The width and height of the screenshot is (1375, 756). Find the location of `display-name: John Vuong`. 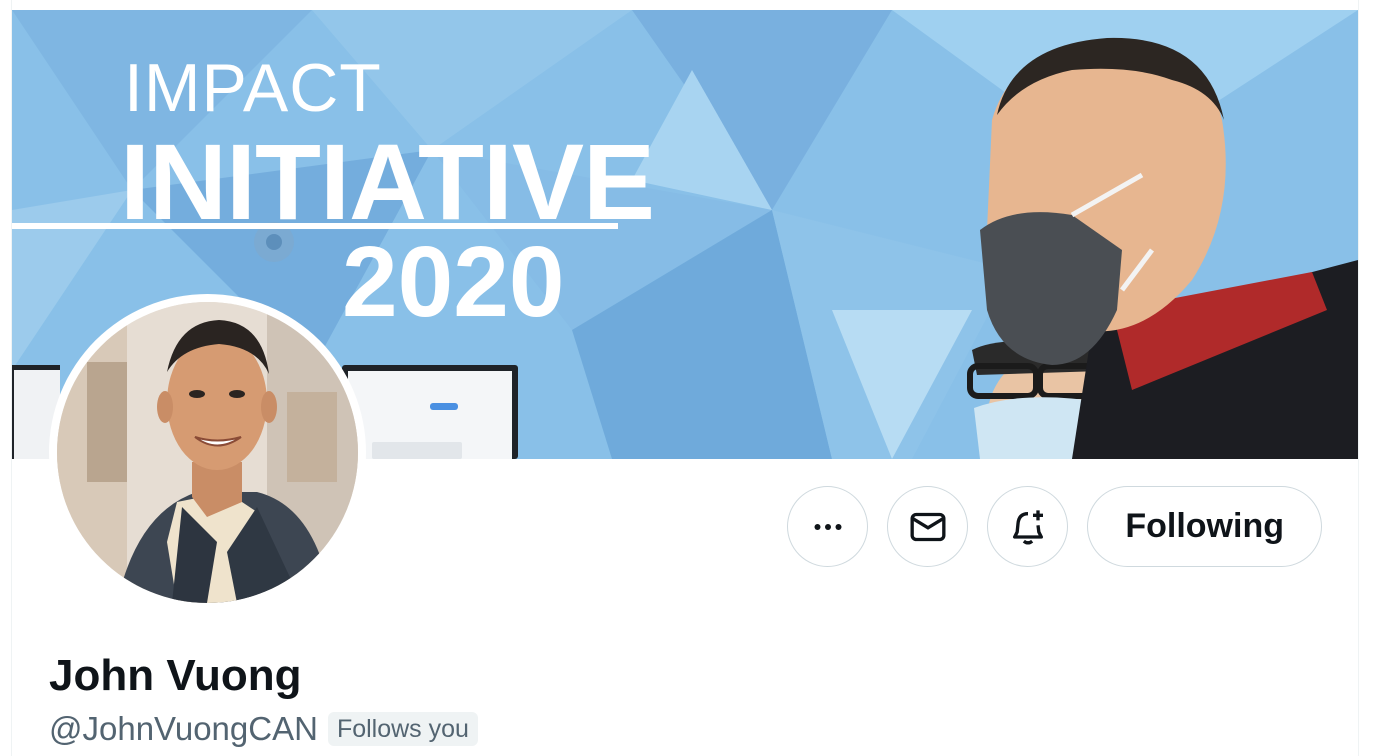

display-name: John Vuong is located at coordinates (175, 675).